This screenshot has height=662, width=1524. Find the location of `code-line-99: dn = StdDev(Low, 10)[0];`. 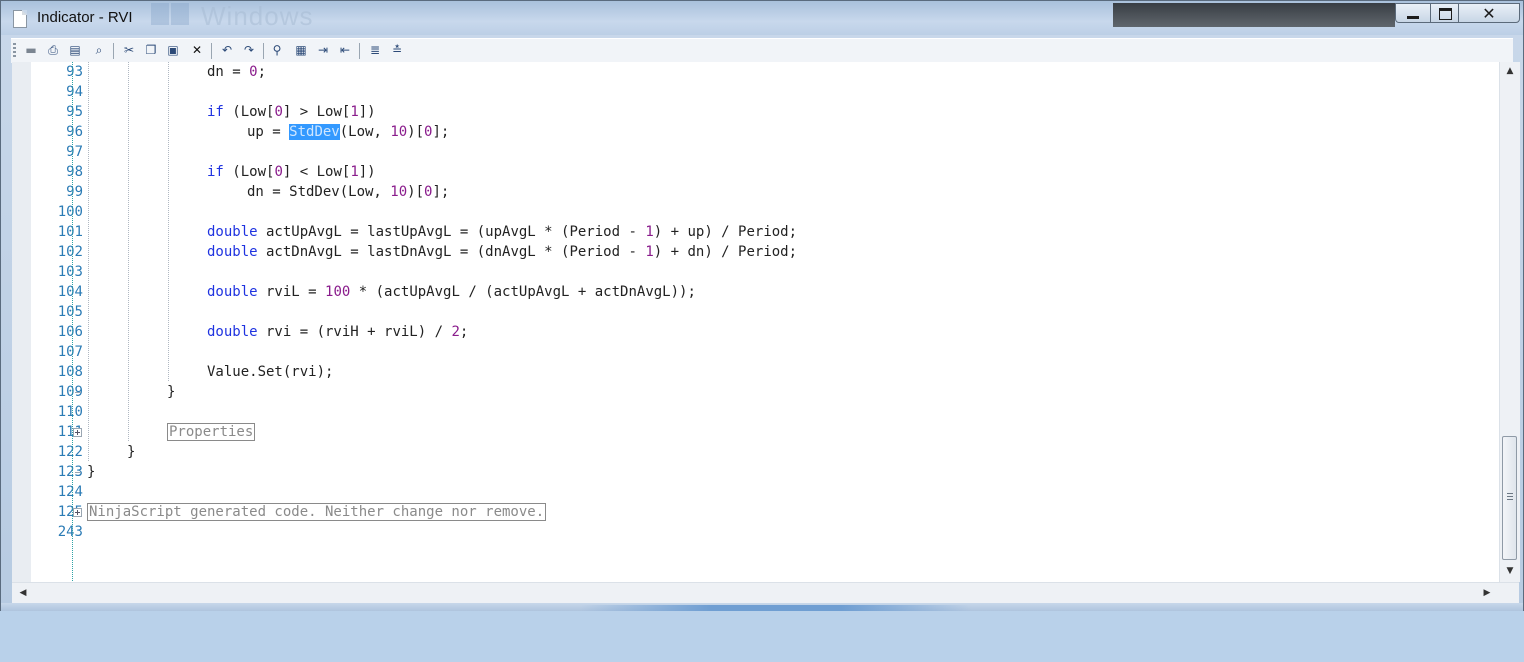

code-line-99: dn = StdDev(Low, 10)[0]; is located at coordinates (348, 192).